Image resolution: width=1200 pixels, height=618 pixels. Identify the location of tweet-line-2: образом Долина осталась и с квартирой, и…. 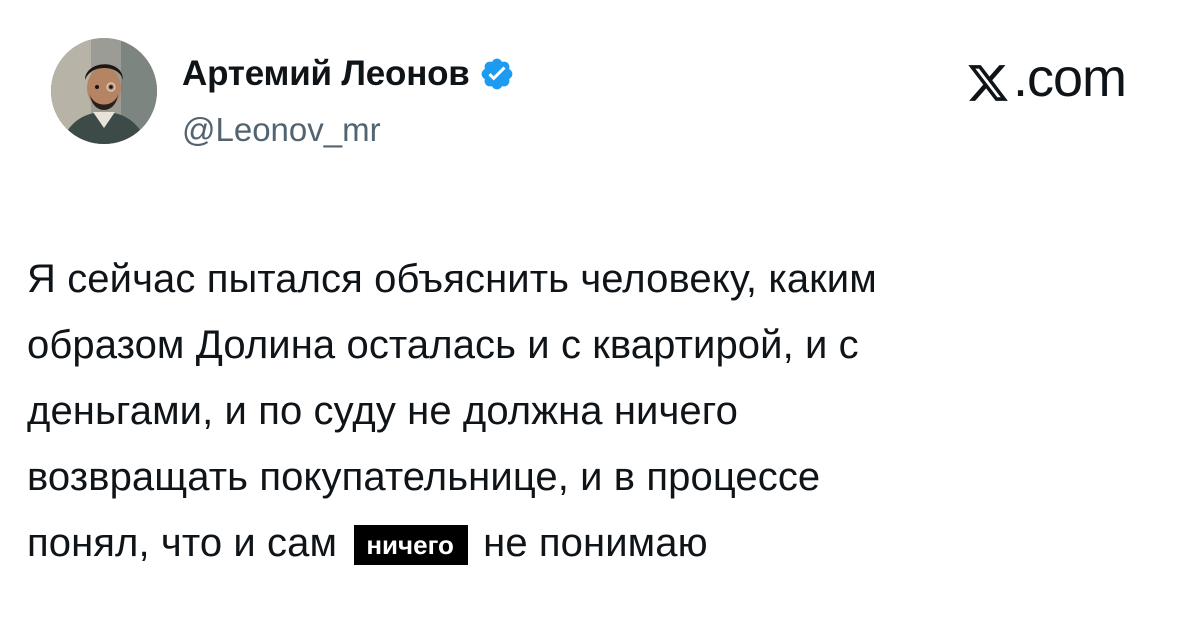
(443, 345).